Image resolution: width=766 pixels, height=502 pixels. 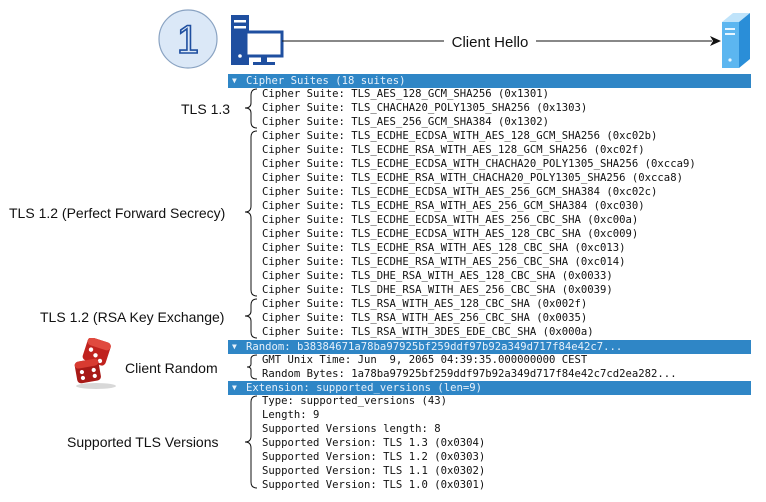 What do you see at coordinates (252, 367) in the screenshot?
I see `brace-random` at bounding box center [252, 367].